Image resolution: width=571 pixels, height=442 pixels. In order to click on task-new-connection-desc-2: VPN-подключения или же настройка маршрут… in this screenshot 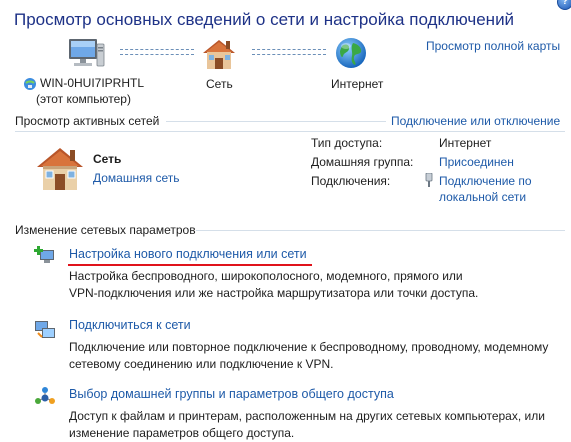, I will do `click(274, 293)`.